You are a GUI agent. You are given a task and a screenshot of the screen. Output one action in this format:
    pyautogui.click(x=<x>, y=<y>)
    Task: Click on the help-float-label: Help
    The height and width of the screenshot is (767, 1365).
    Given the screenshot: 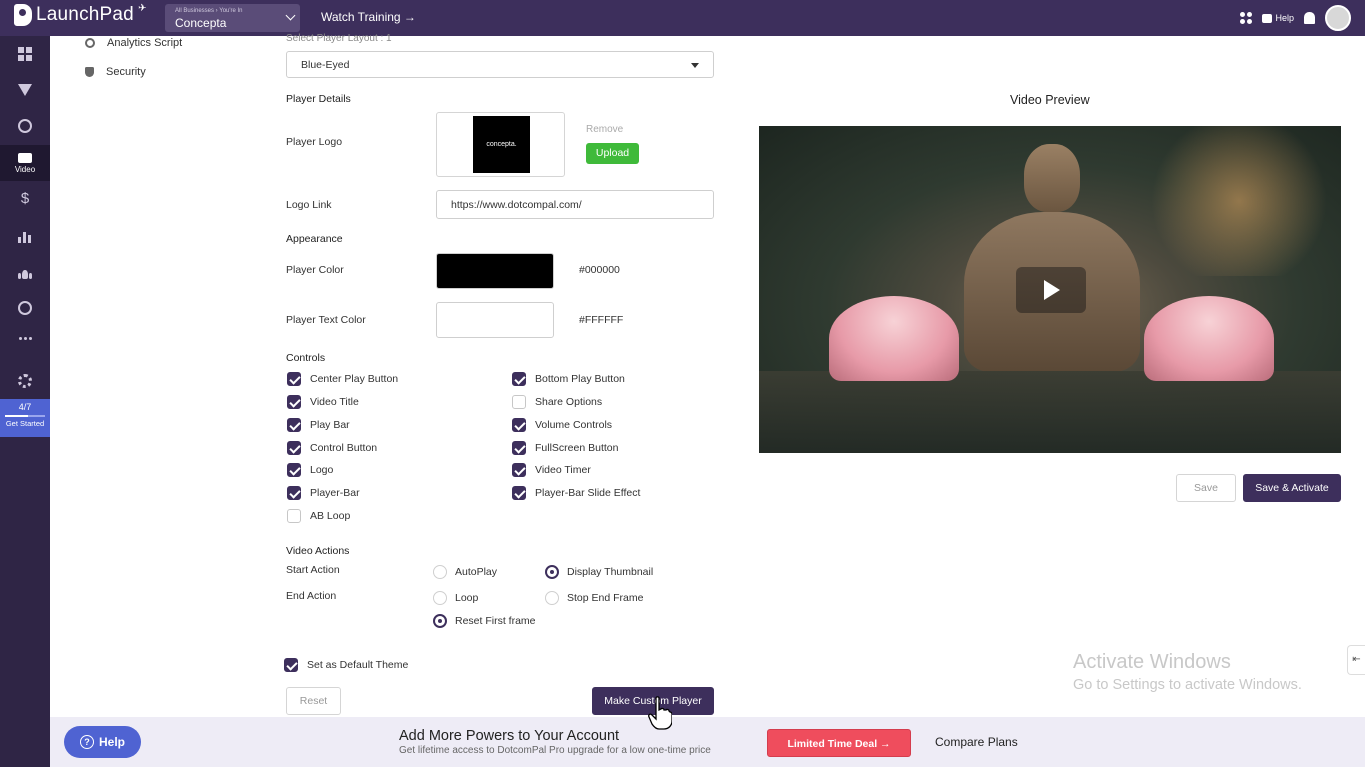 What is the action you would take?
    pyautogui.click(x=111, y=742)
    